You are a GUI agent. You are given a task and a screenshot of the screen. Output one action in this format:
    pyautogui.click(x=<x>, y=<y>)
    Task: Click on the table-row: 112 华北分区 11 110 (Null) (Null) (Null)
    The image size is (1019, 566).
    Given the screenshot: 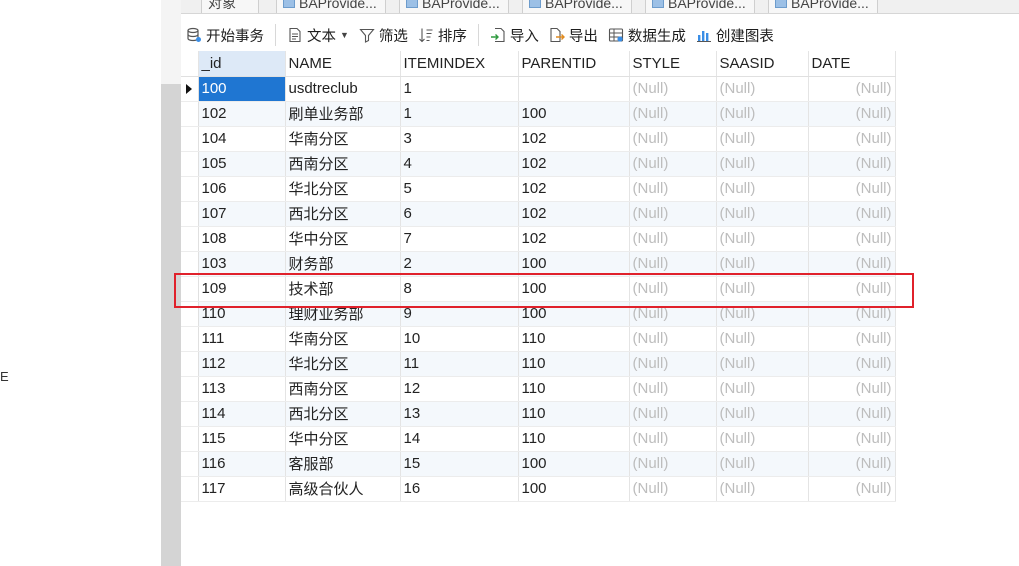 What is the action you would take?
    pyautogui.click(x=538, y=364)
    